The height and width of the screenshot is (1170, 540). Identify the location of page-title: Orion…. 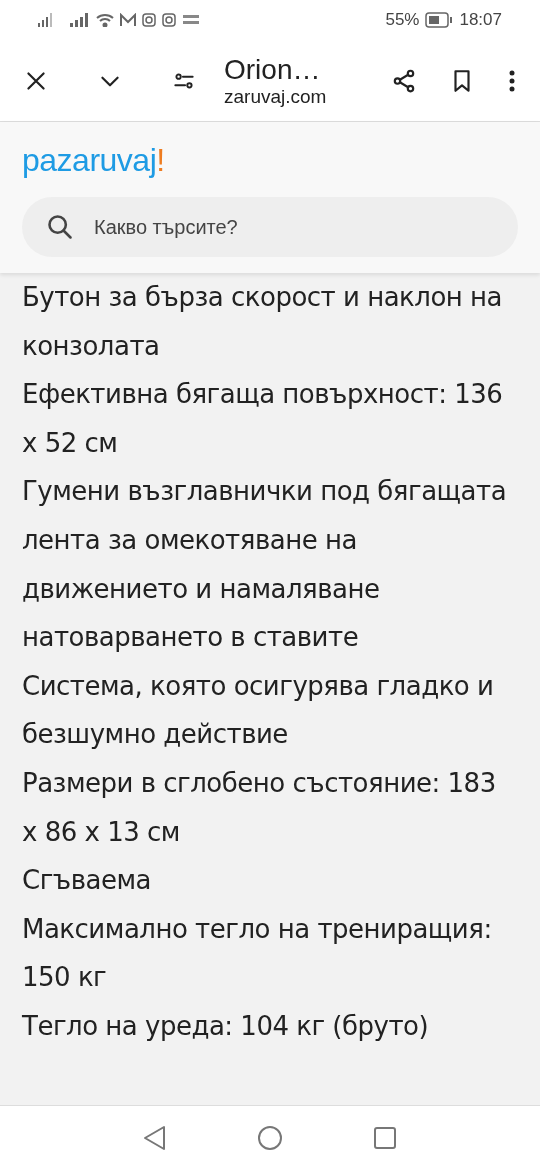
(273, 69).